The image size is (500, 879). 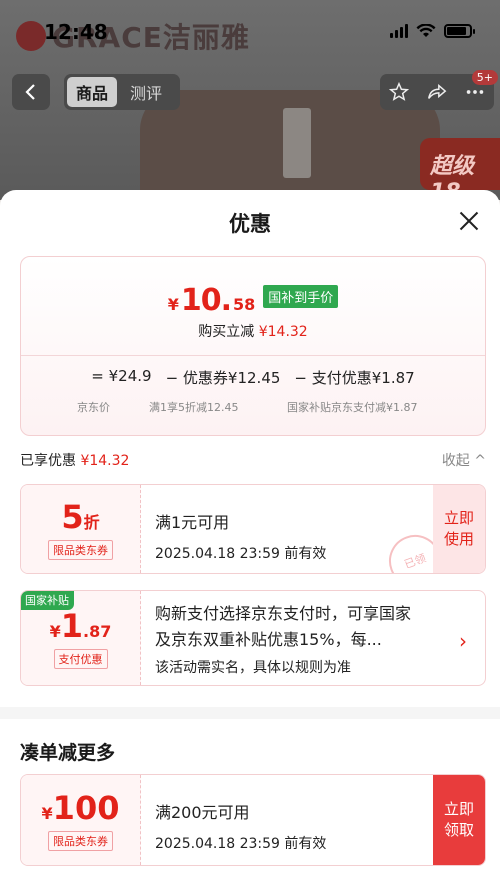 I want to click on chevron-left-icon, so click(x=30, y=92).